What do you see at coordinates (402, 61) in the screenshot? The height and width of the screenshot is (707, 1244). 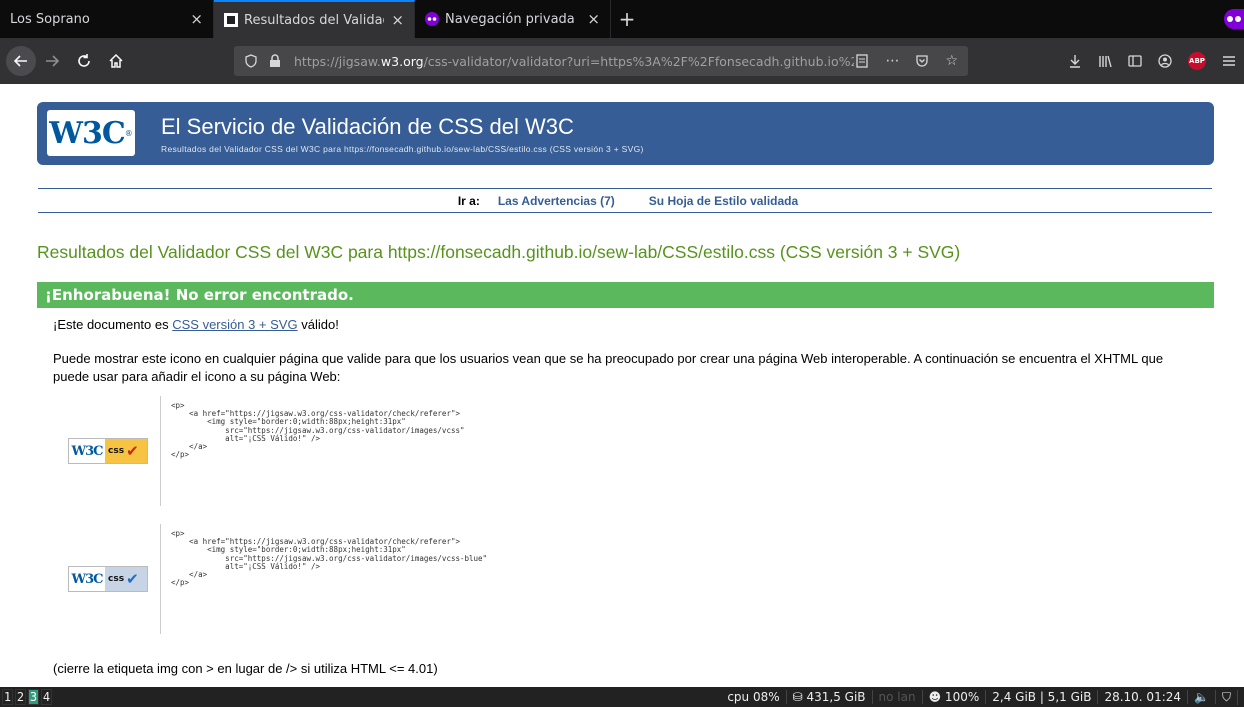 I see `url-host: w3.org` at bounding box center [402, 61].